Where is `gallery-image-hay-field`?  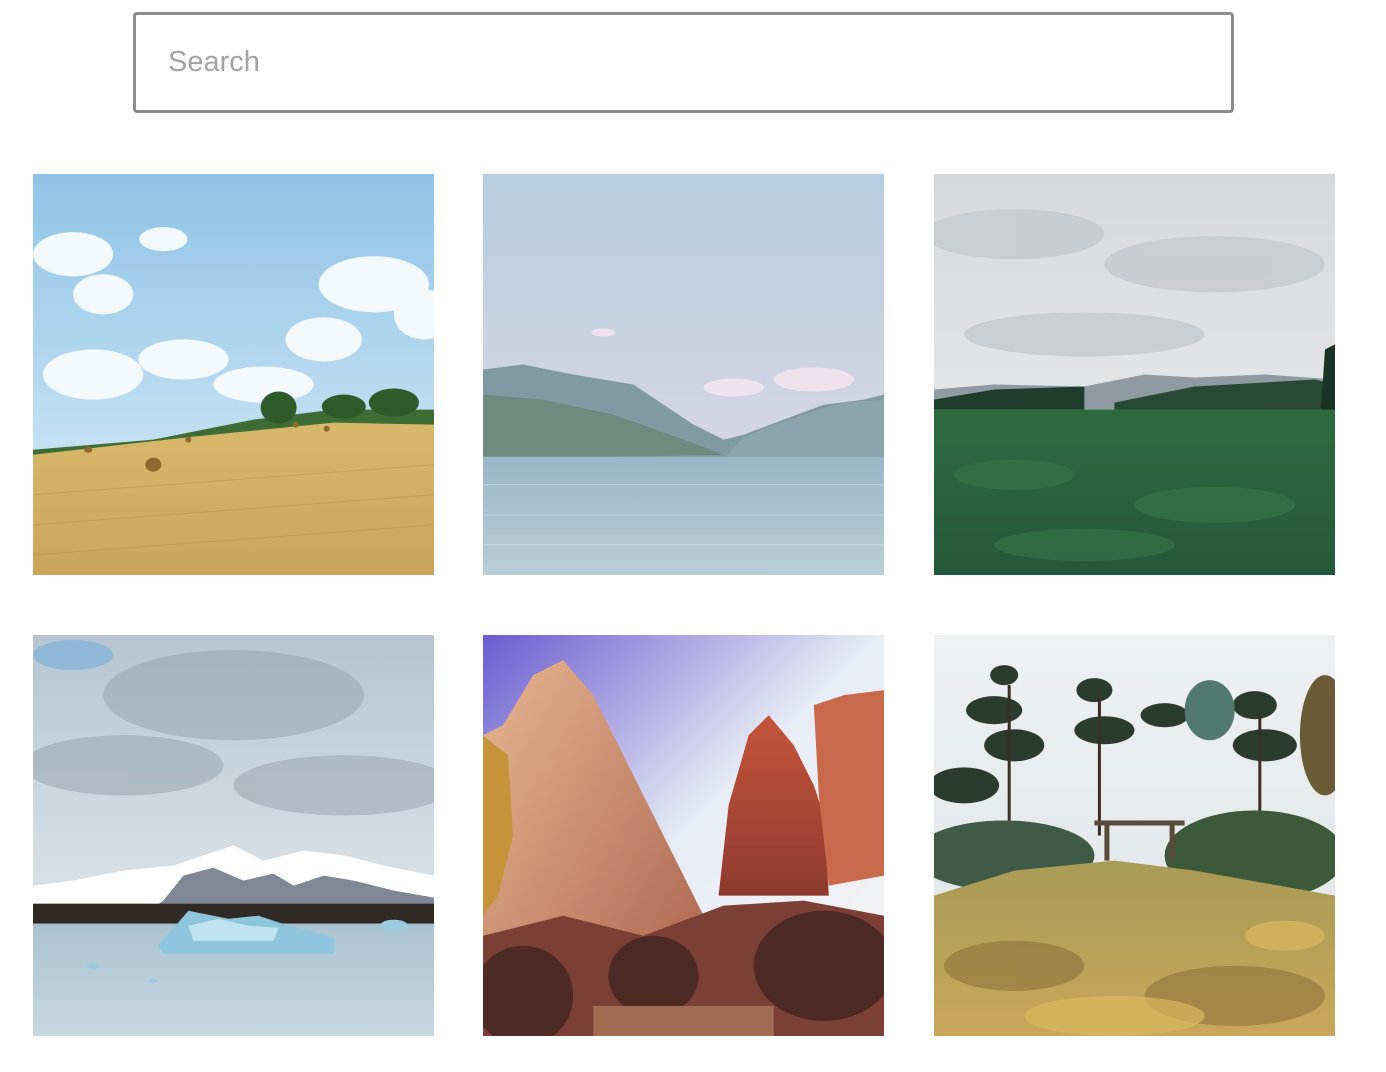 gallery-image-hay-field is located at coordinates (233, 374).